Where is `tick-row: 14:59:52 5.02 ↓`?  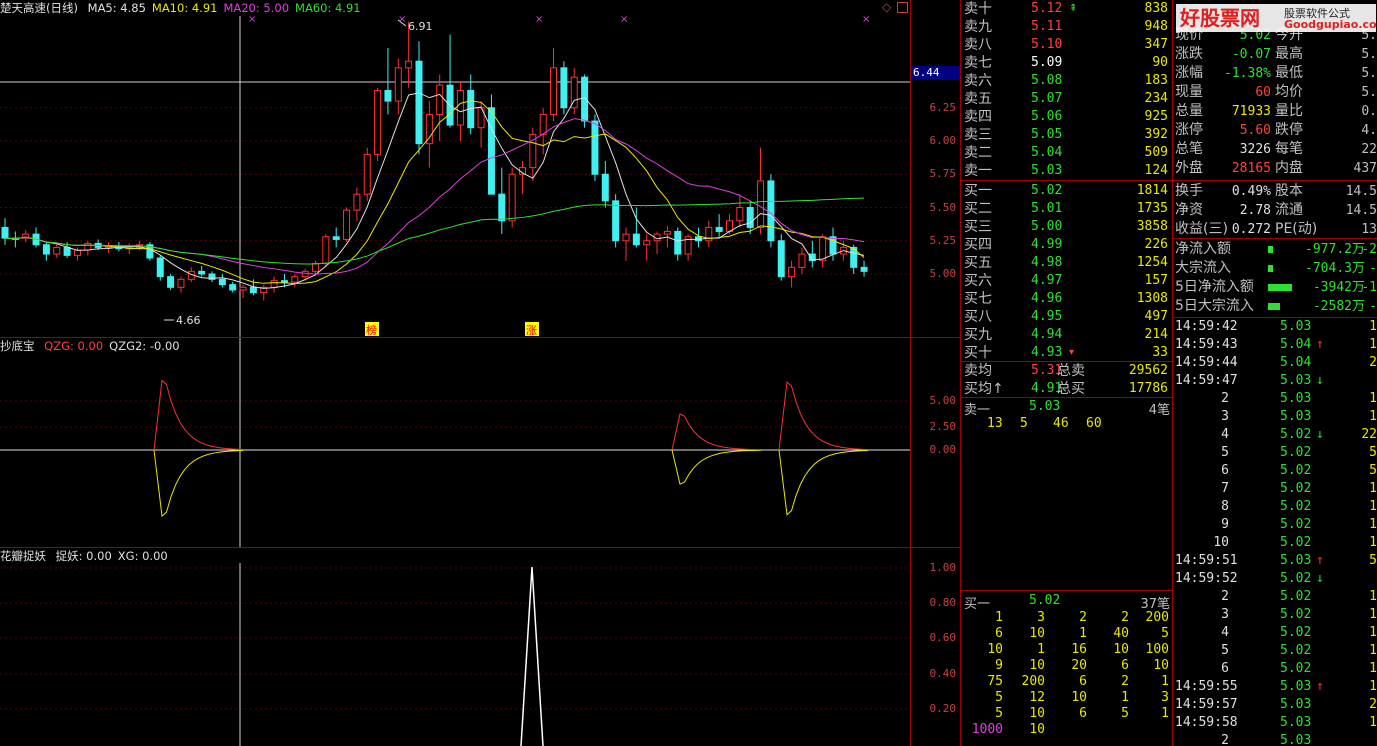
tick-row: 14:59:52 5.02 ↓ is located at coordinates (1275, 579).